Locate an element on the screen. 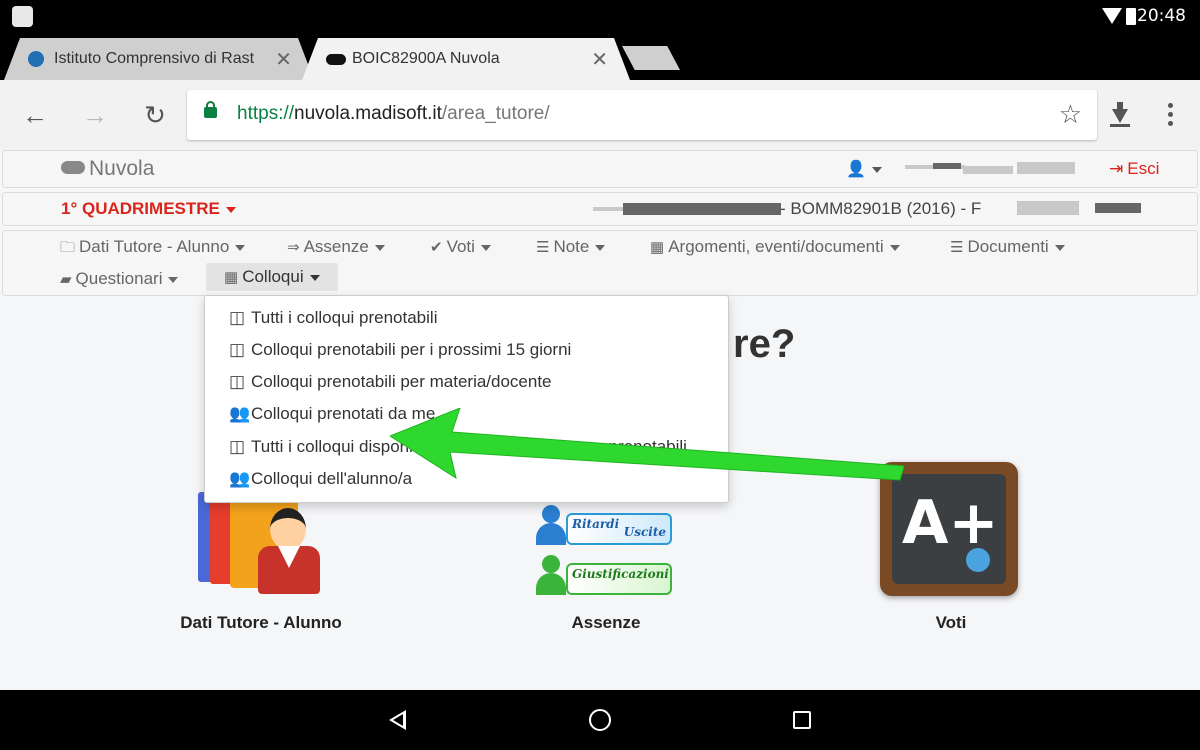 The height and width of the screenshot is (750, 1200). cloud-icon is located at coordinates (73, 167).